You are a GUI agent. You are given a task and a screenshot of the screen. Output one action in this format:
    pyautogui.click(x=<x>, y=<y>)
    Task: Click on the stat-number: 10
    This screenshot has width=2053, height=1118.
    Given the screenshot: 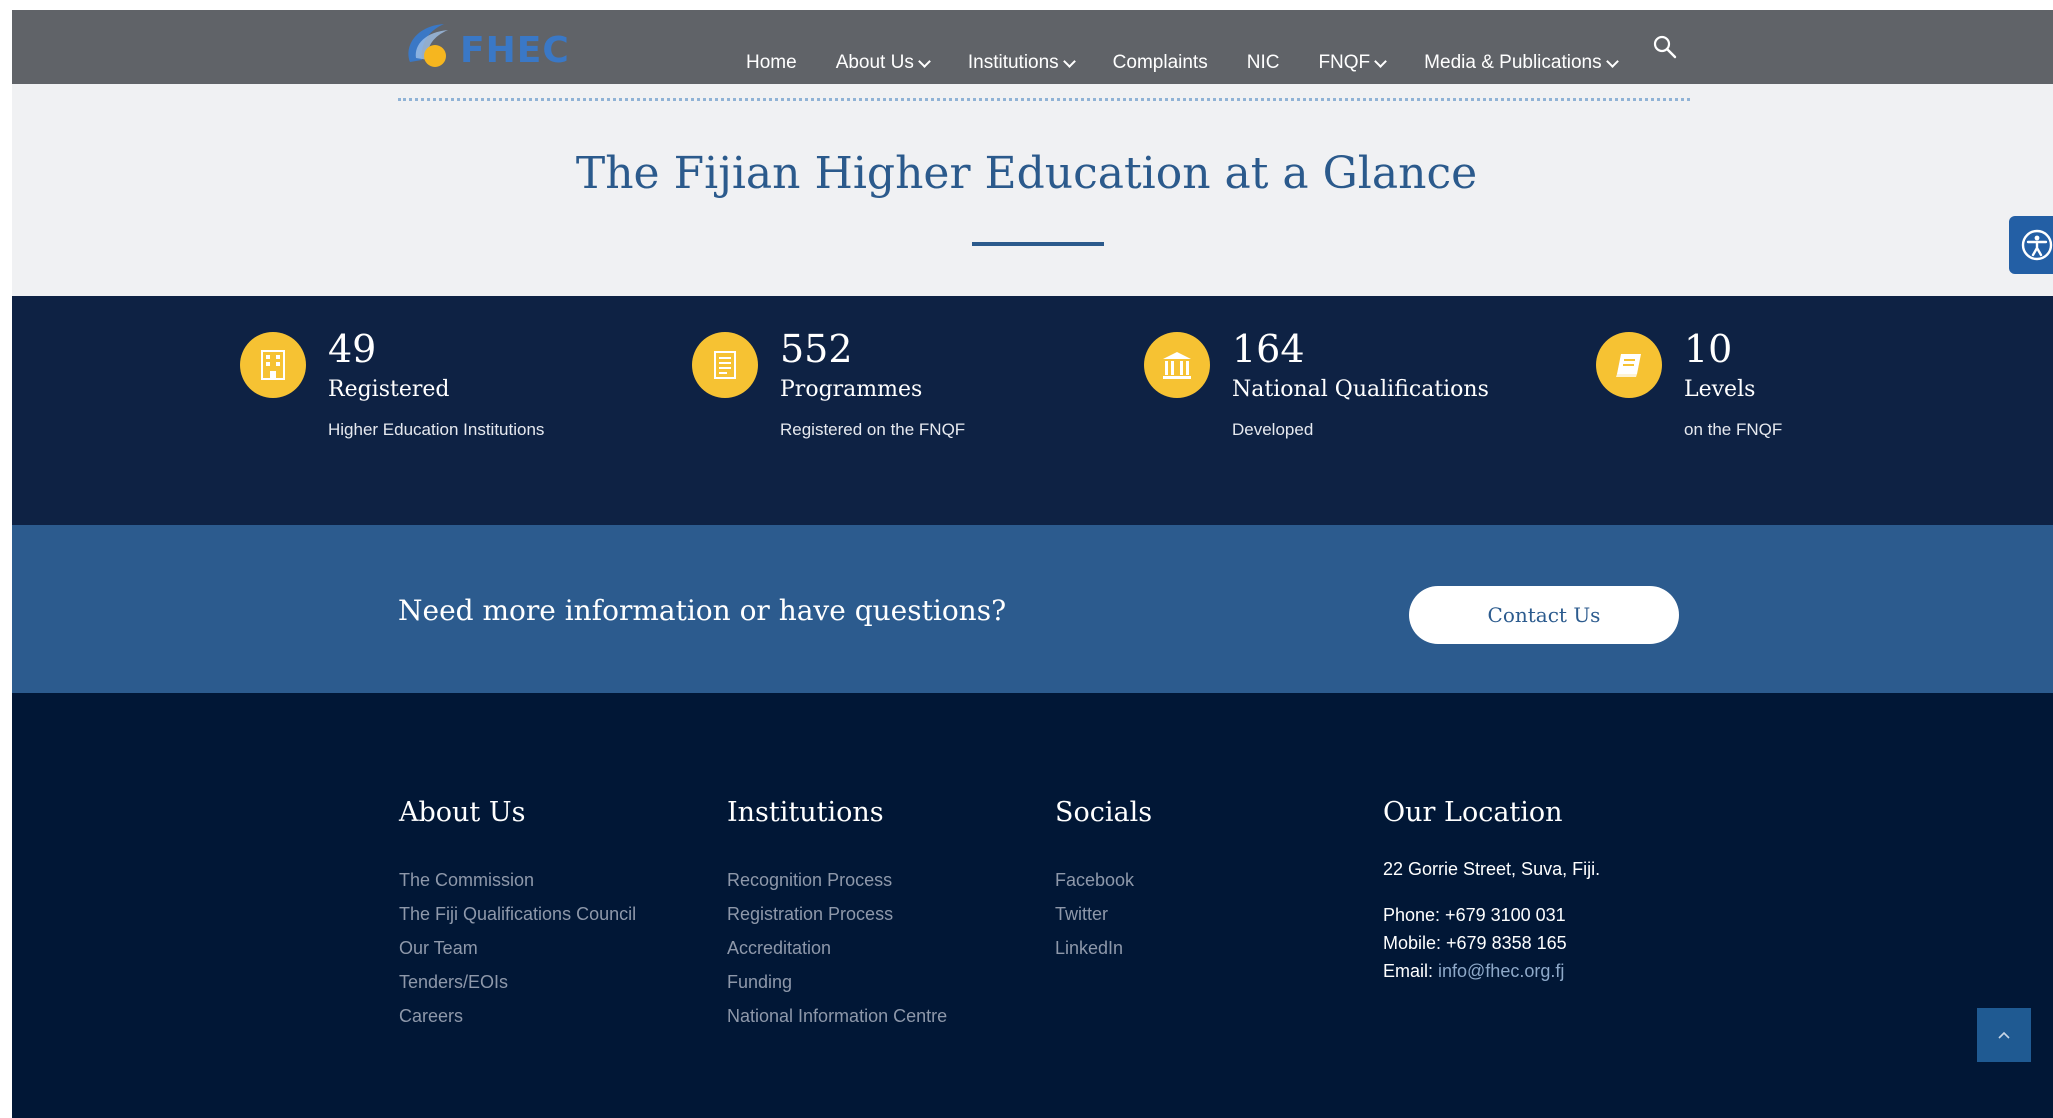 What is the action you would take?
    pyautogui.click(x=1708, y=349)
    